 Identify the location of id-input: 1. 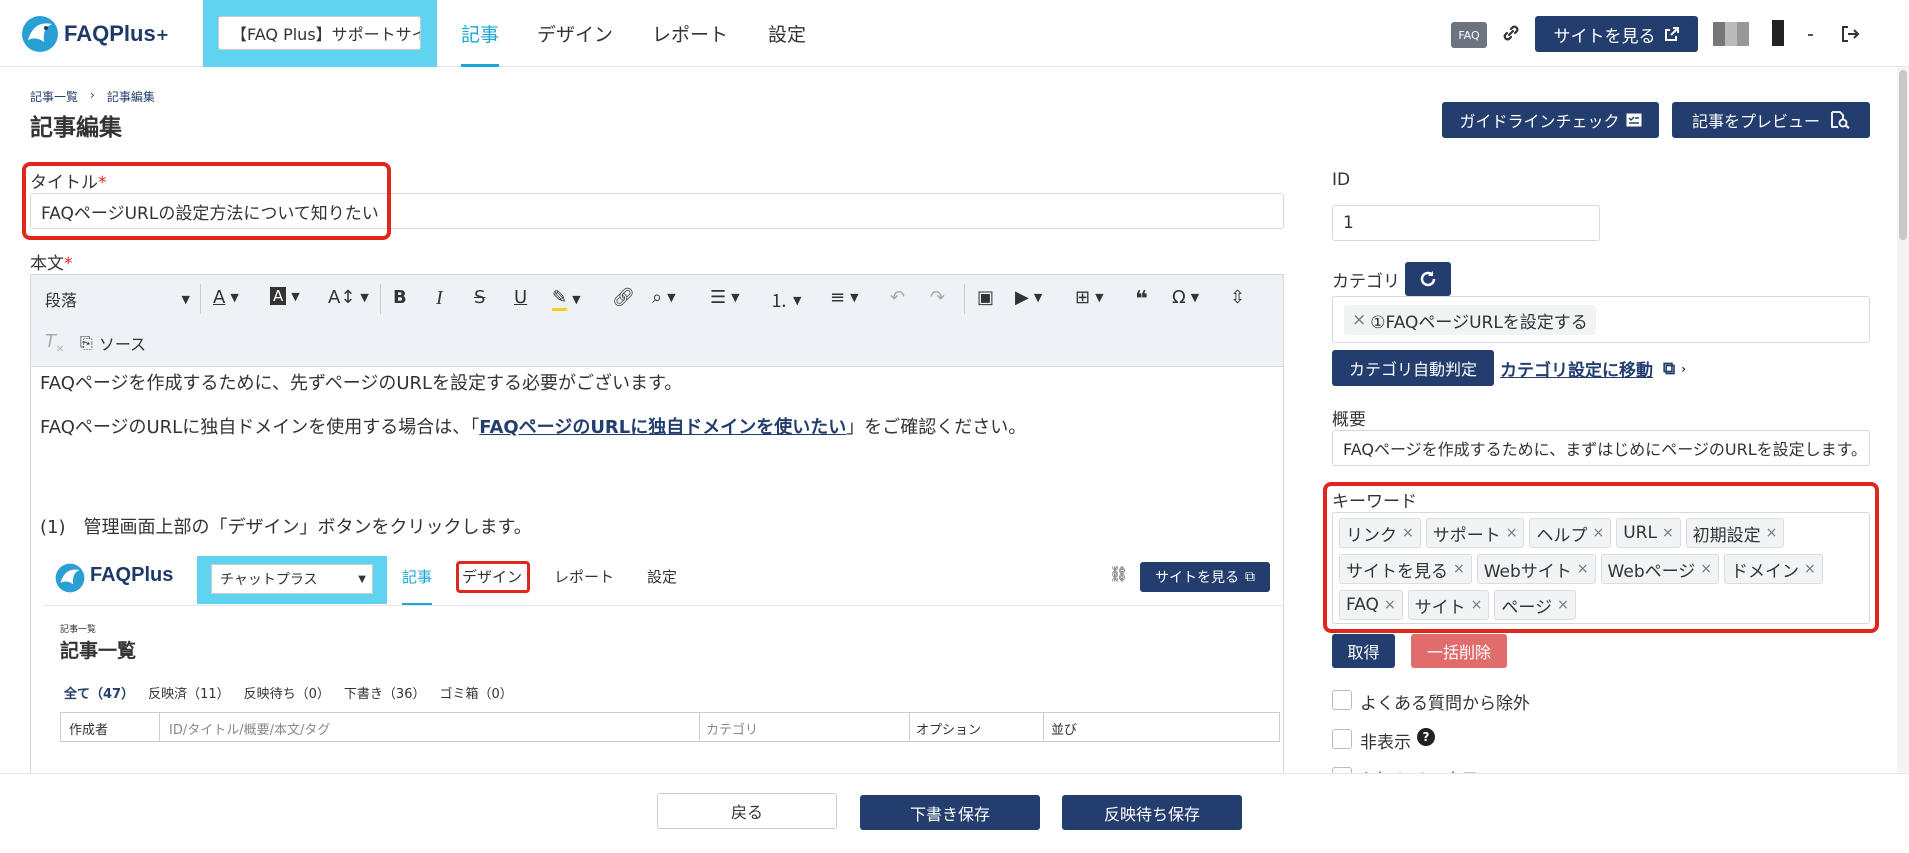
(1466, 223).